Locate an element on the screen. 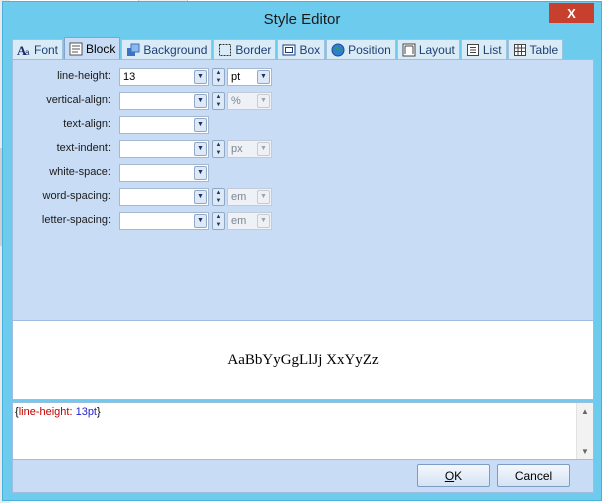 The width and height of the screenshot is (604, 503). close-button: X is located at coordinates (571, 13).